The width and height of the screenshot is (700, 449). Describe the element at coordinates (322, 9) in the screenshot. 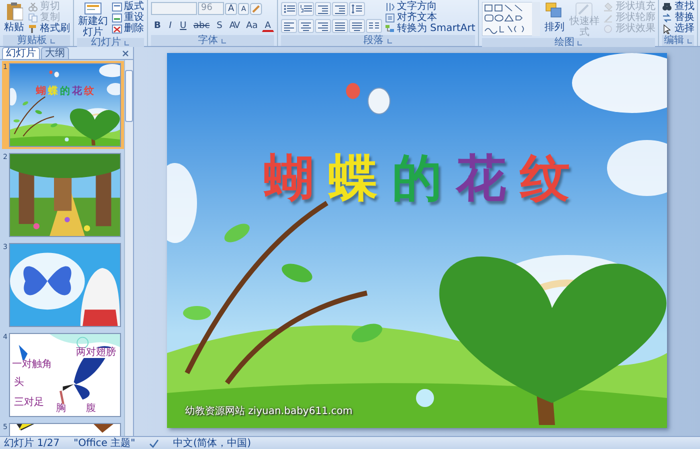

I see `decrease-indent-icon` at that location.